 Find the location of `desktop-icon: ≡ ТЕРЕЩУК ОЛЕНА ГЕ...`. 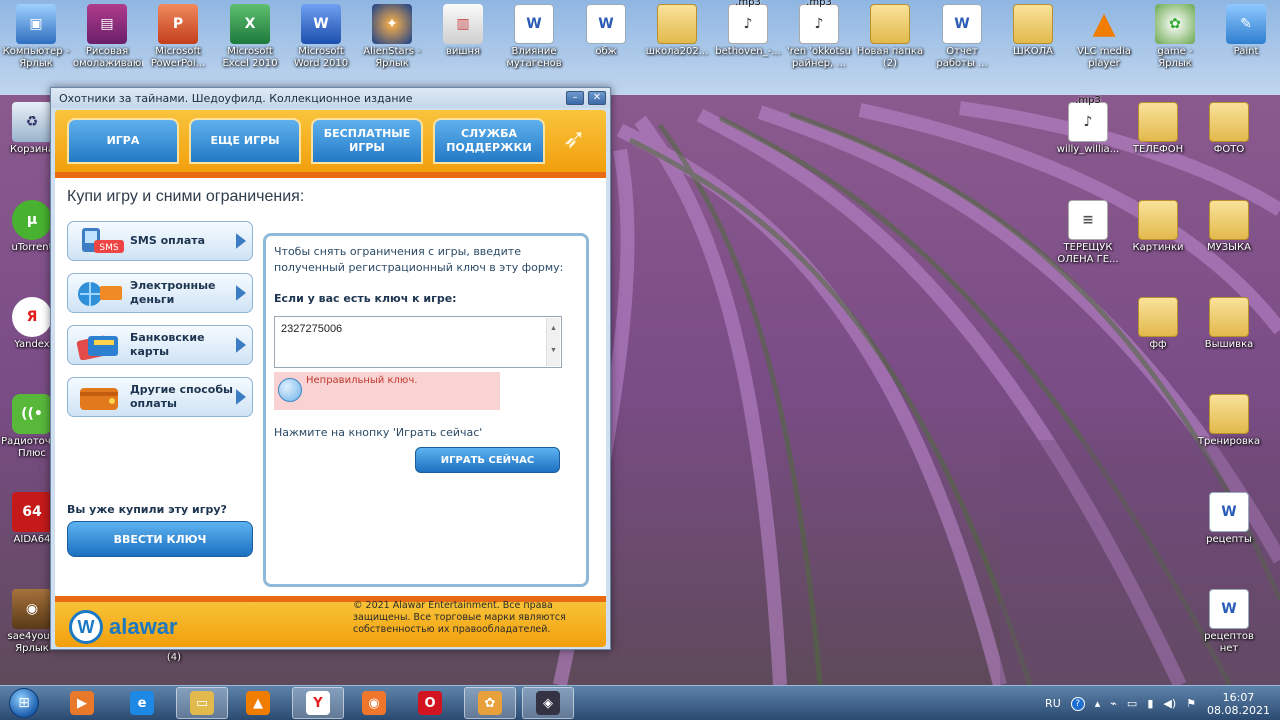

desktop-icon: ≡ ТЕРЕЩУК ОЛЕНА ГЕ... is located at coordinates (1088, 231).